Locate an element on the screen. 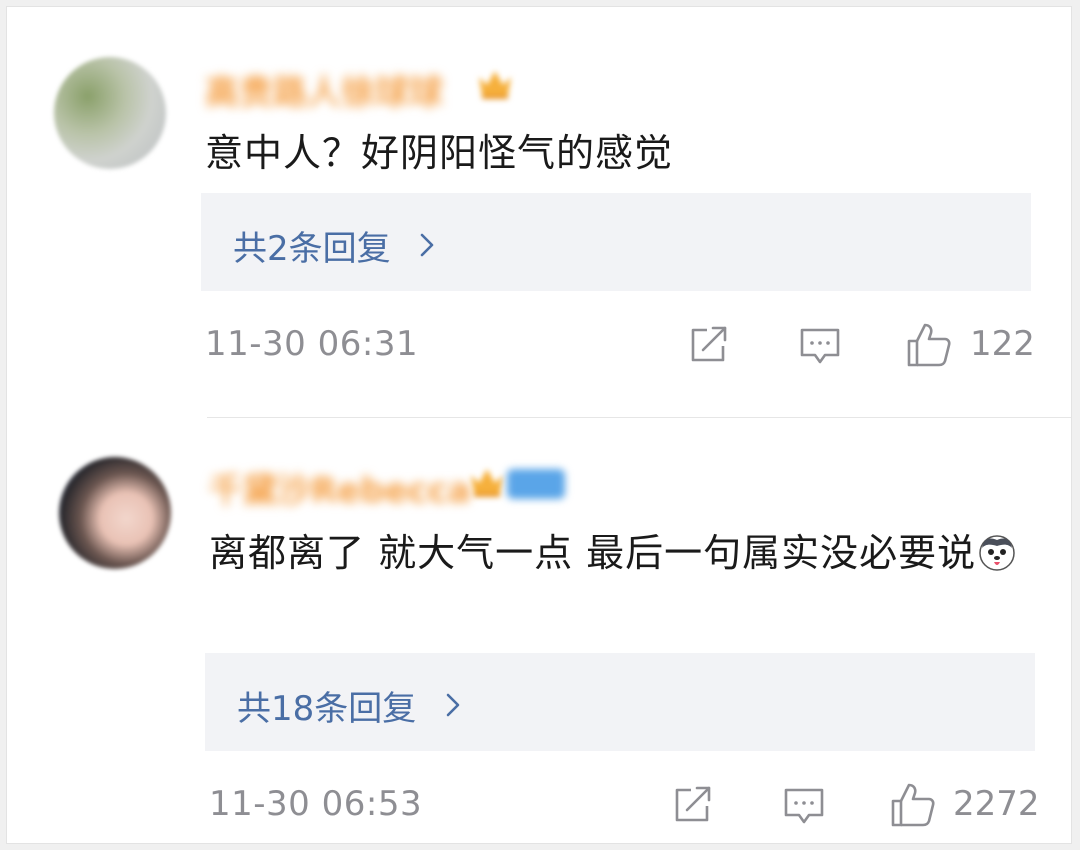 Image resolution: width=1080 pixels, height=850 pixels. comment-timestamp: 11-30 06:31 is located at coordinates (312, 344).